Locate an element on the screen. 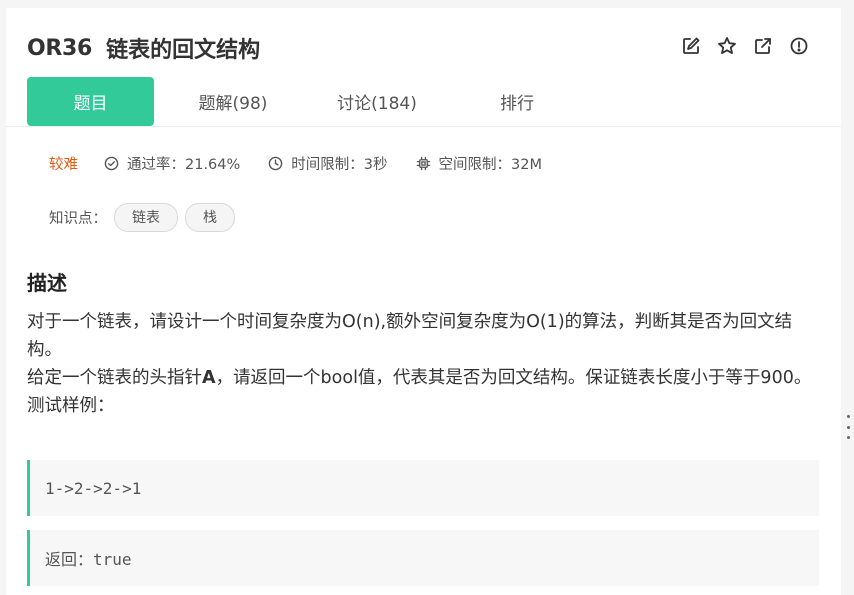  description-heading: 描述 is located at coordinates (47, 283).